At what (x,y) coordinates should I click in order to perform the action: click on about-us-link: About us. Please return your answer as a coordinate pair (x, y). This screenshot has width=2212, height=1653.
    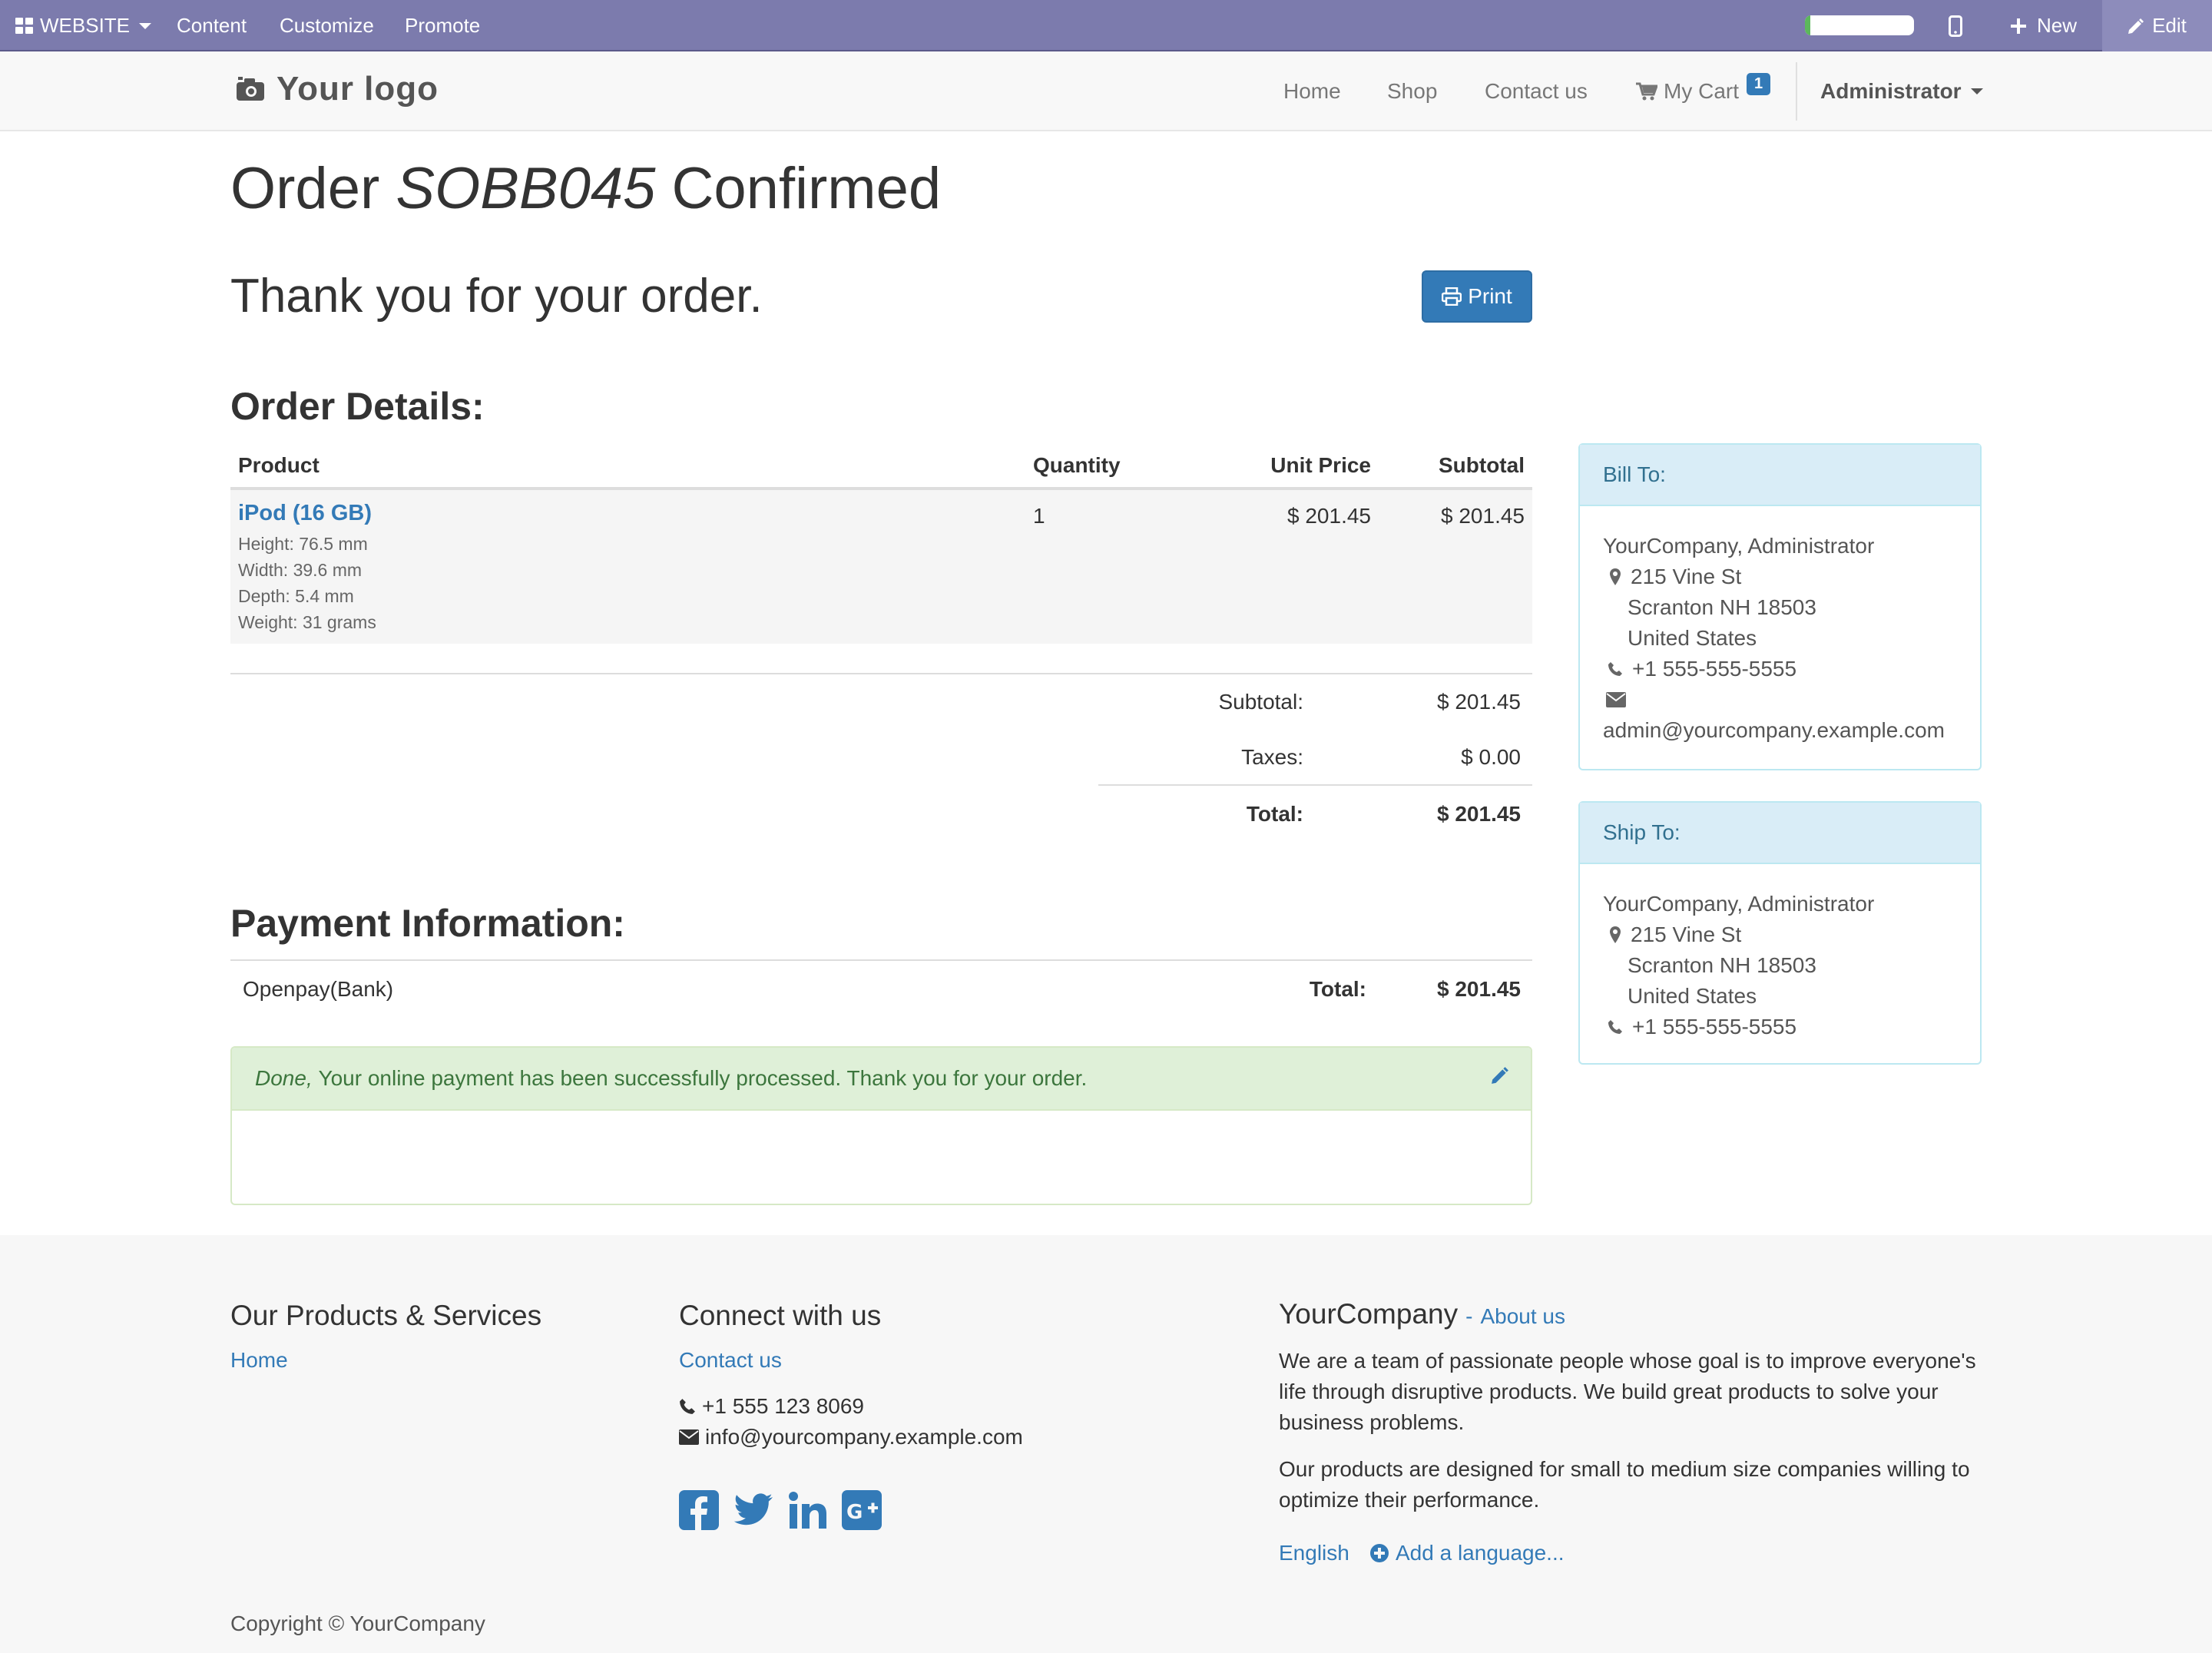
    Looking at the image, I should click on (1522, 1316).